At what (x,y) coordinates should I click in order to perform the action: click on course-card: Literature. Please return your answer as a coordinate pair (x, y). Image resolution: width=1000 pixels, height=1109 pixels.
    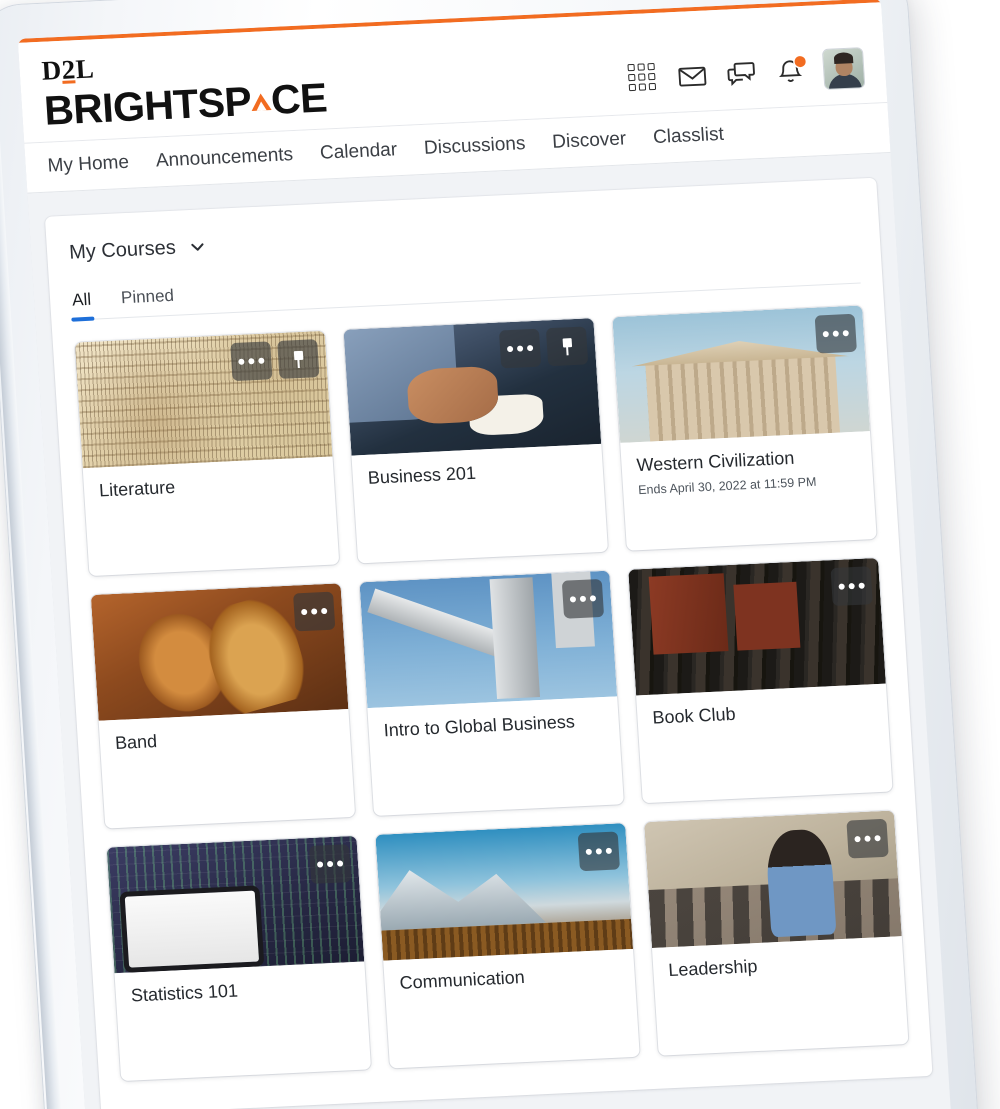
    Looking at the image, I should click on (207, 453).